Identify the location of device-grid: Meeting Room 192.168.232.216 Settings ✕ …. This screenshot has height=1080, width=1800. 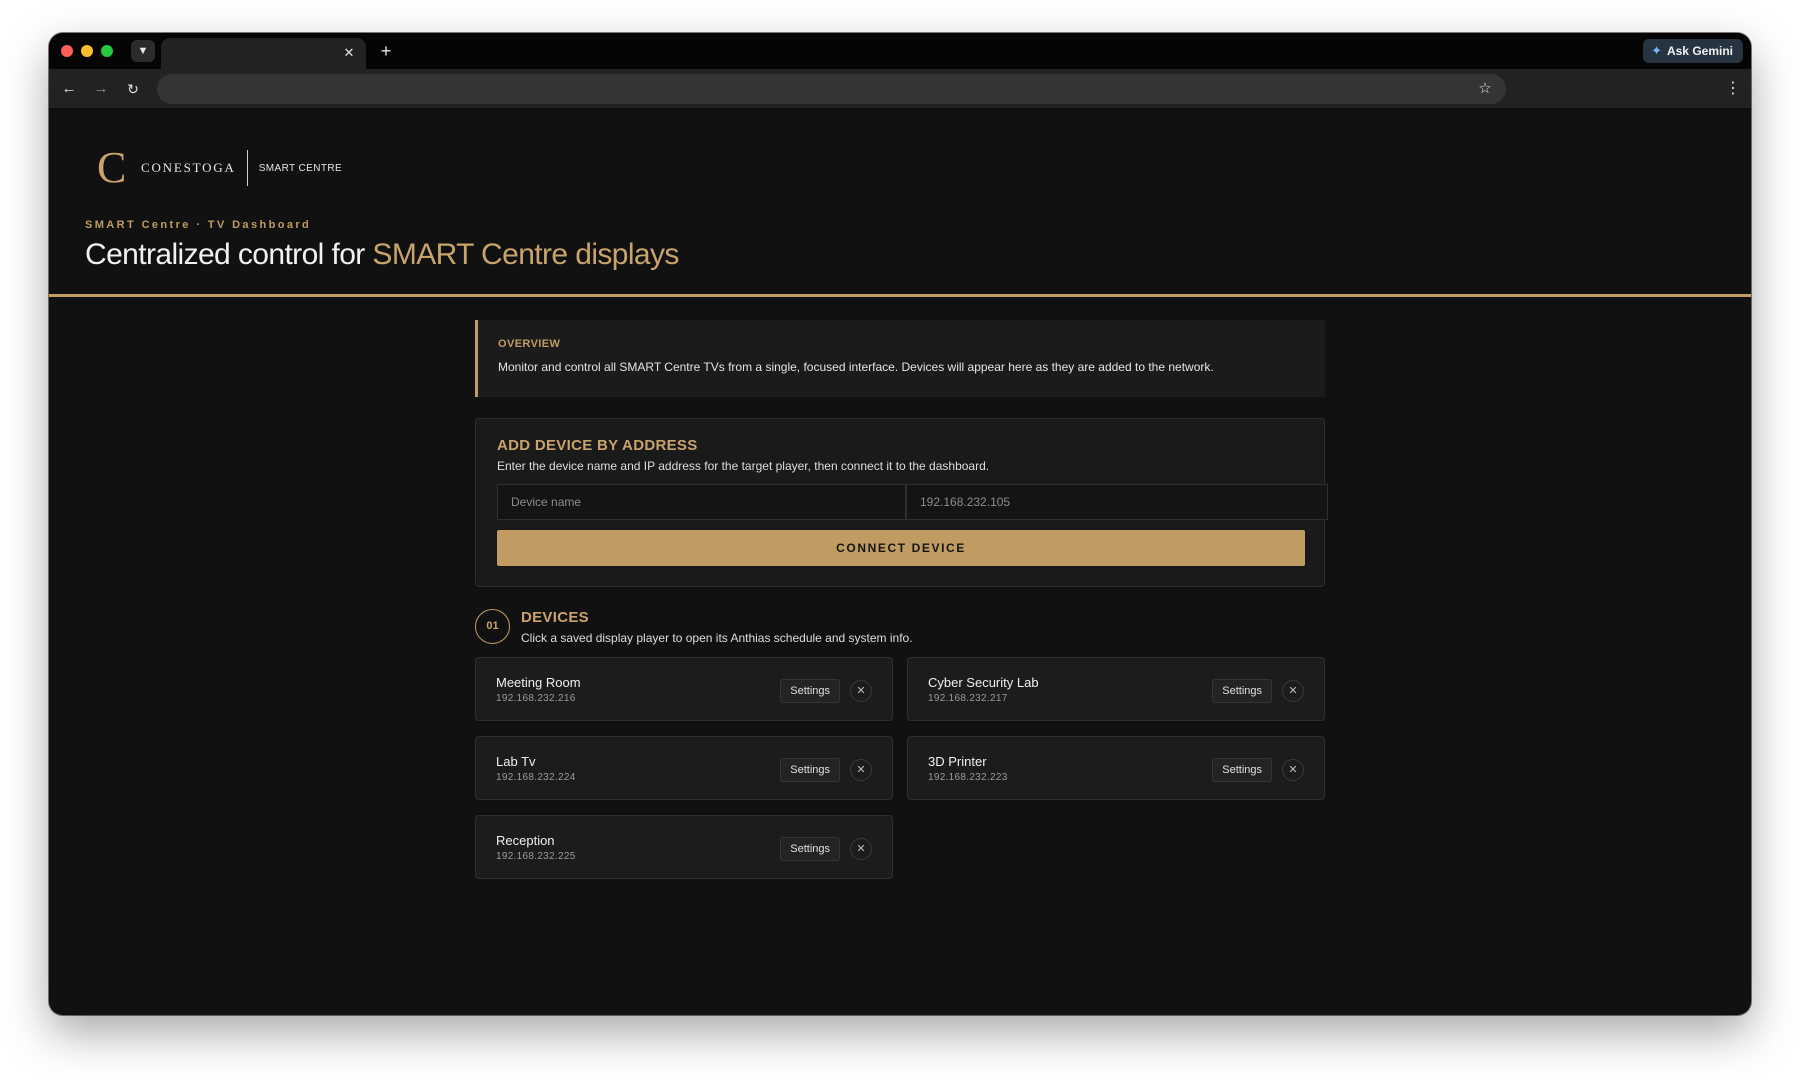
(900, 768).